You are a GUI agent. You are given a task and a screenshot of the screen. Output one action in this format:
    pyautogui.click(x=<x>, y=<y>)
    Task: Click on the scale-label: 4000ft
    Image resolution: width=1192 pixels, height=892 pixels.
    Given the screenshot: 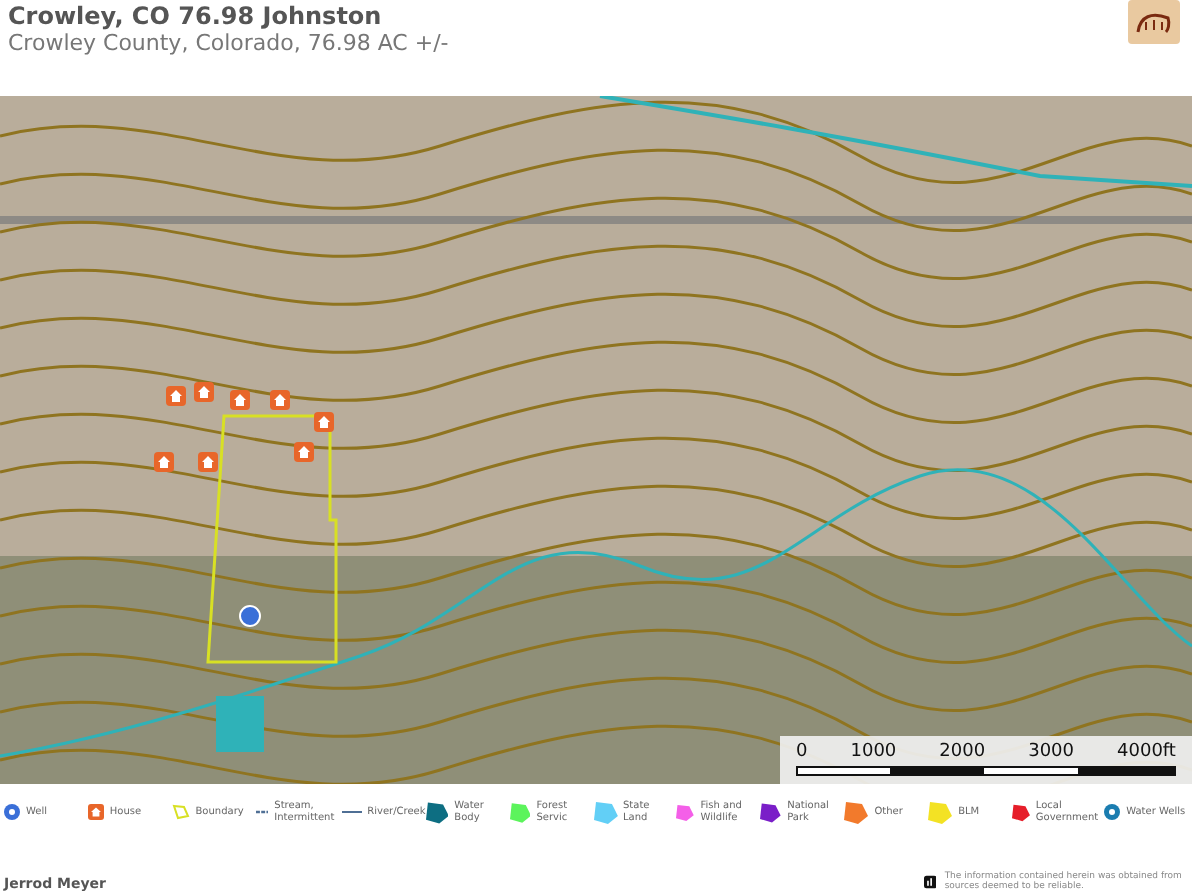 What is the action you would take?
    pyautogui.click(x=1146, y=752)
    